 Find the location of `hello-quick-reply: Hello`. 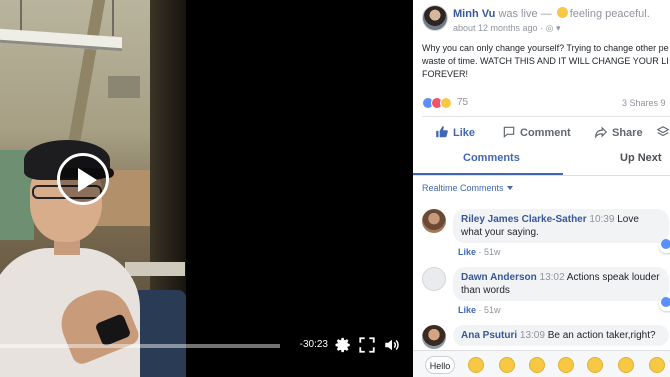

hello-quick-reply: Hello is located at coordinates (440, 365).